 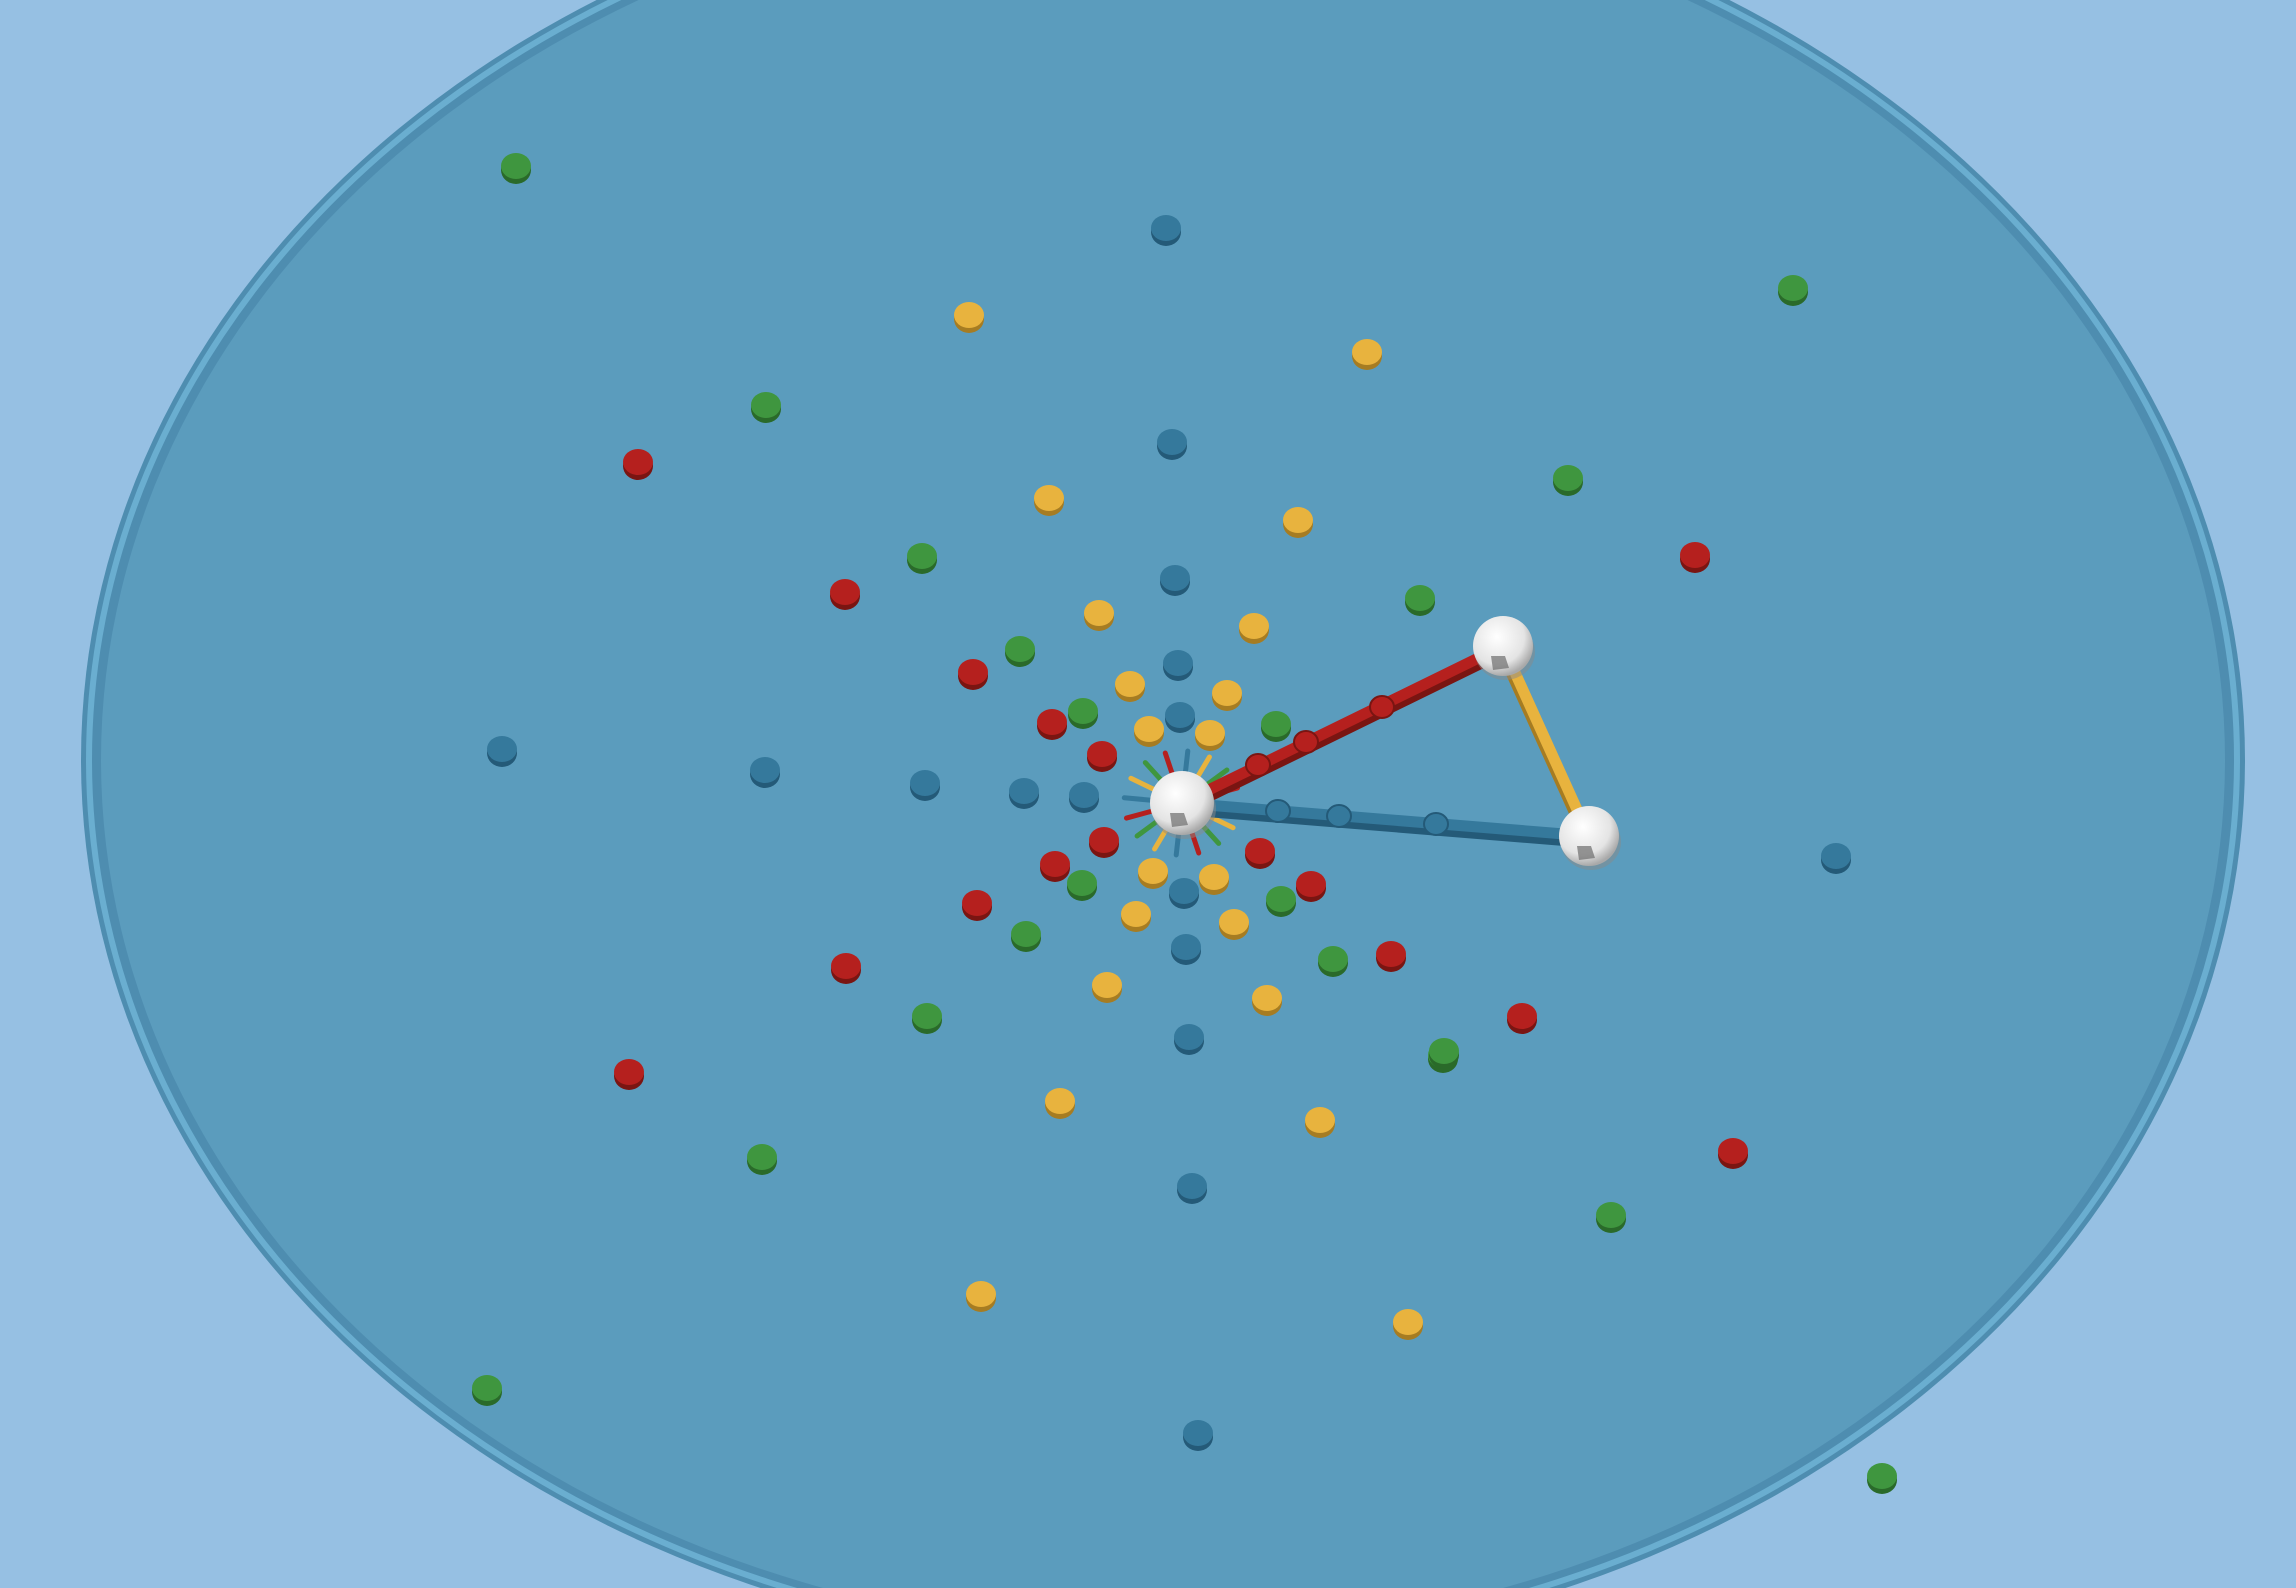 I want to click on red-rod-bead, so click(x=1258, y=765).